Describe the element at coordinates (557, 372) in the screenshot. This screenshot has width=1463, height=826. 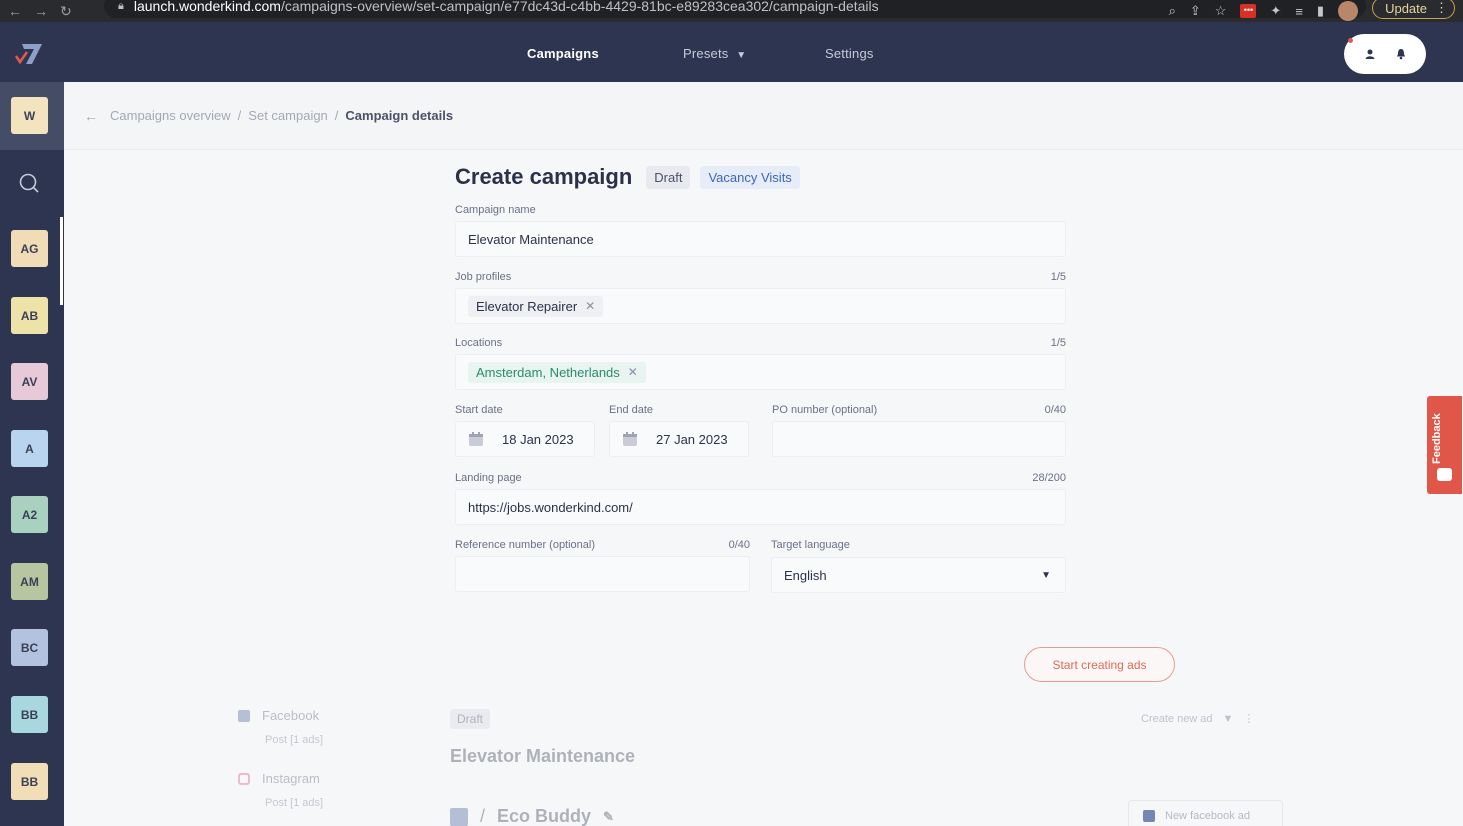
I see `location-chip: Amsterdam, Netherlands ✕` at that location.